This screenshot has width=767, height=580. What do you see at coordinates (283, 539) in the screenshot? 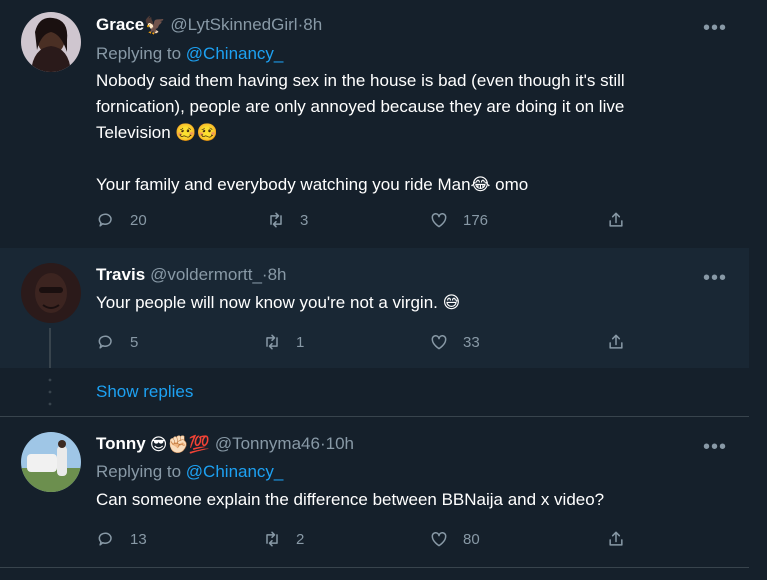
I see `retweet-button: 2` at bounding box center [283, 539].